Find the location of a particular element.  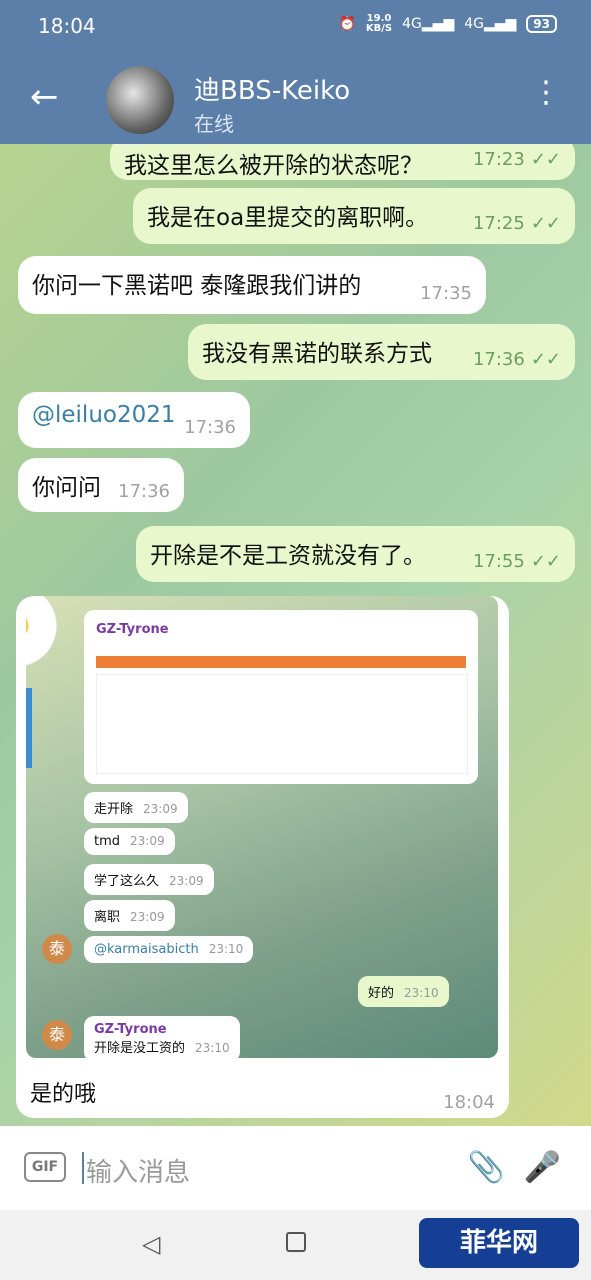

message-bubble: 开除是不是工资就没有了。 17:55 ✓✓ is located at coordinates (355, 554).